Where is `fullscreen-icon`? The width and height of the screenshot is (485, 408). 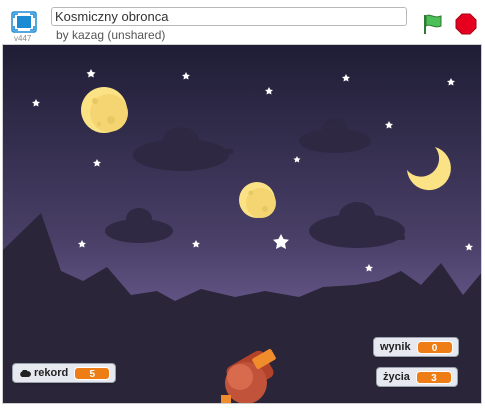 fullscreen-icon is located at coordinates (24, 22).